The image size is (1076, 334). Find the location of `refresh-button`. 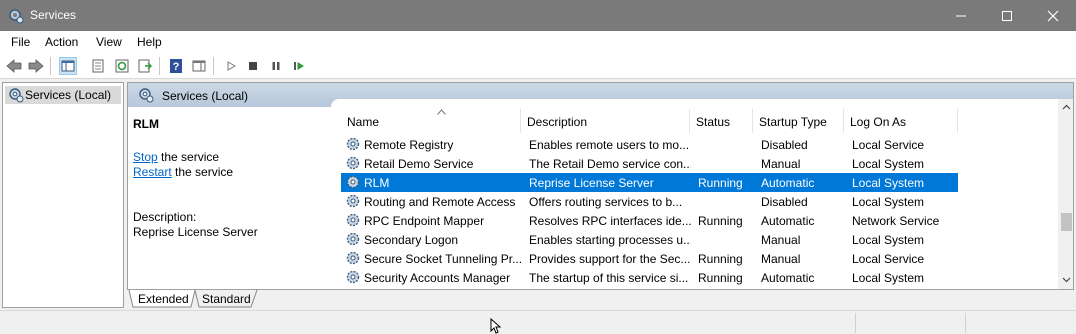

refresh-button is located at coordinates (122, 66).